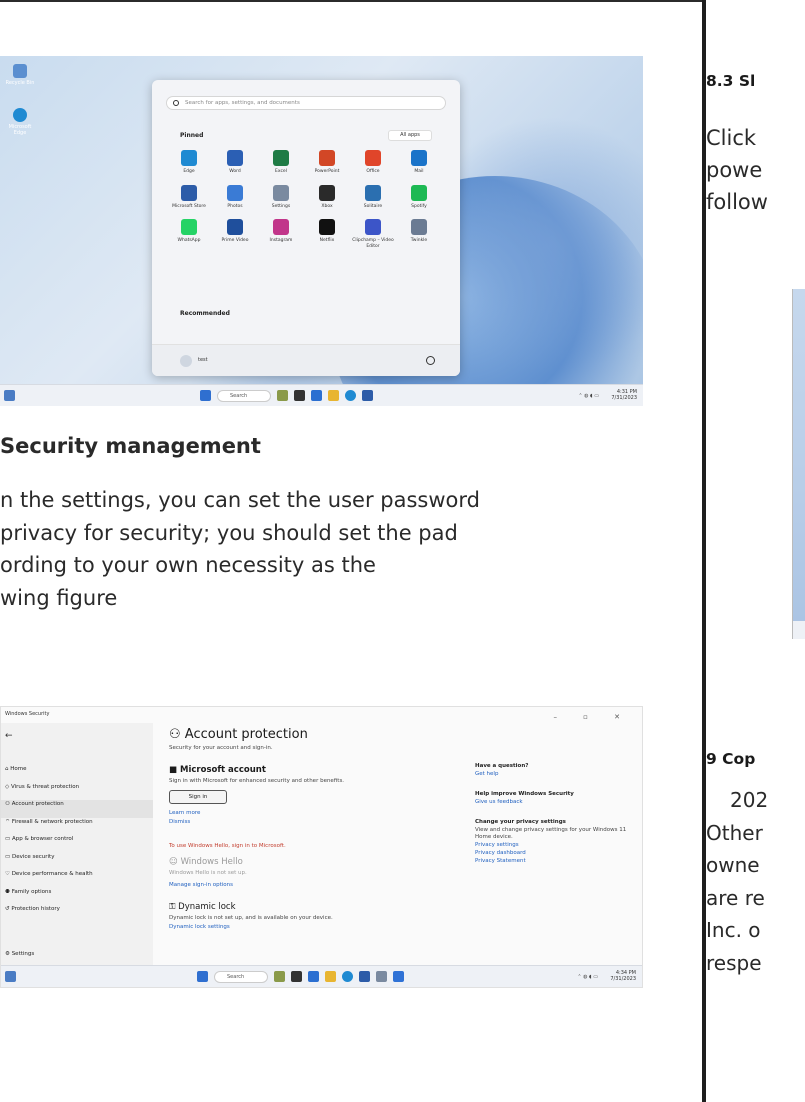 The height and width of the screenshot is (1102, 805). What do you see at coordinates (79, 827) in the screenshot?
I see `nav-item-firewall: ⌔ Firewall & network protection` at bounding box center [79, 827].